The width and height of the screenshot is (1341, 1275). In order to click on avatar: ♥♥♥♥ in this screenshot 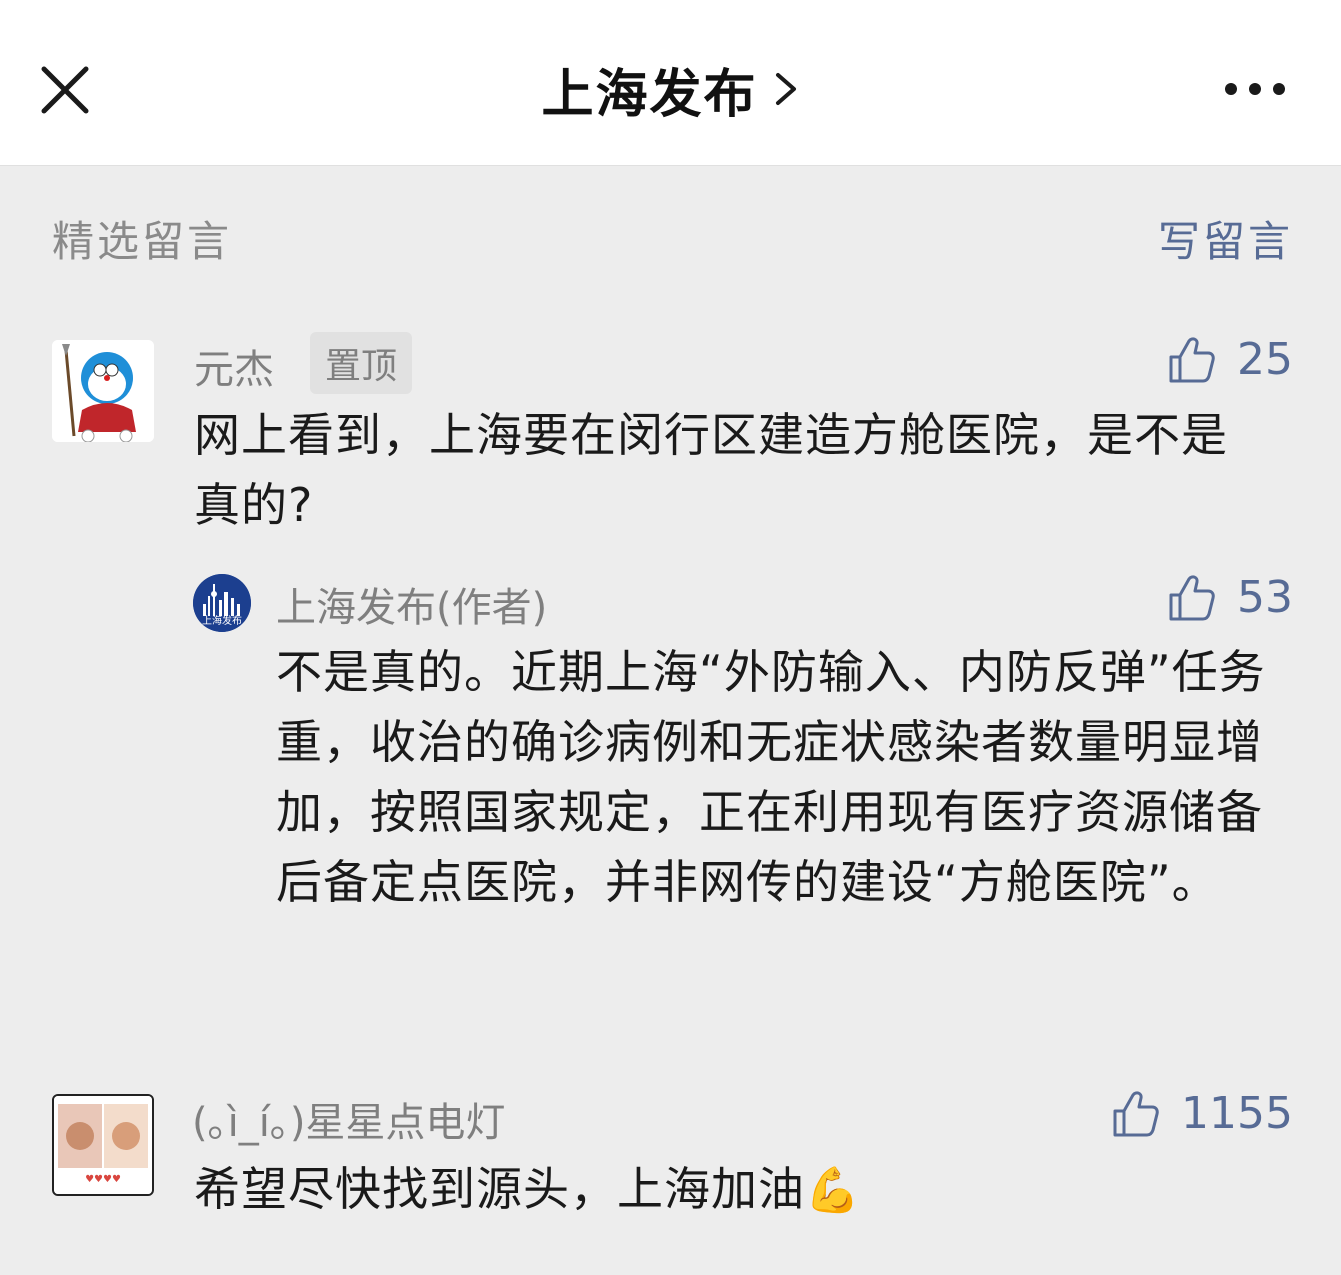, I will do `click(103, 1145)`.